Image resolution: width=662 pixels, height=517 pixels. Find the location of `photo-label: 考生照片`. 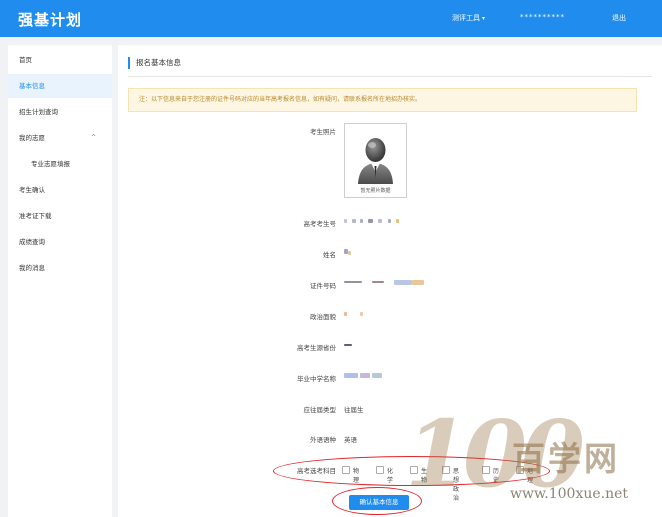

photo-label: 考生照片 is located at coordinates (323, 132).